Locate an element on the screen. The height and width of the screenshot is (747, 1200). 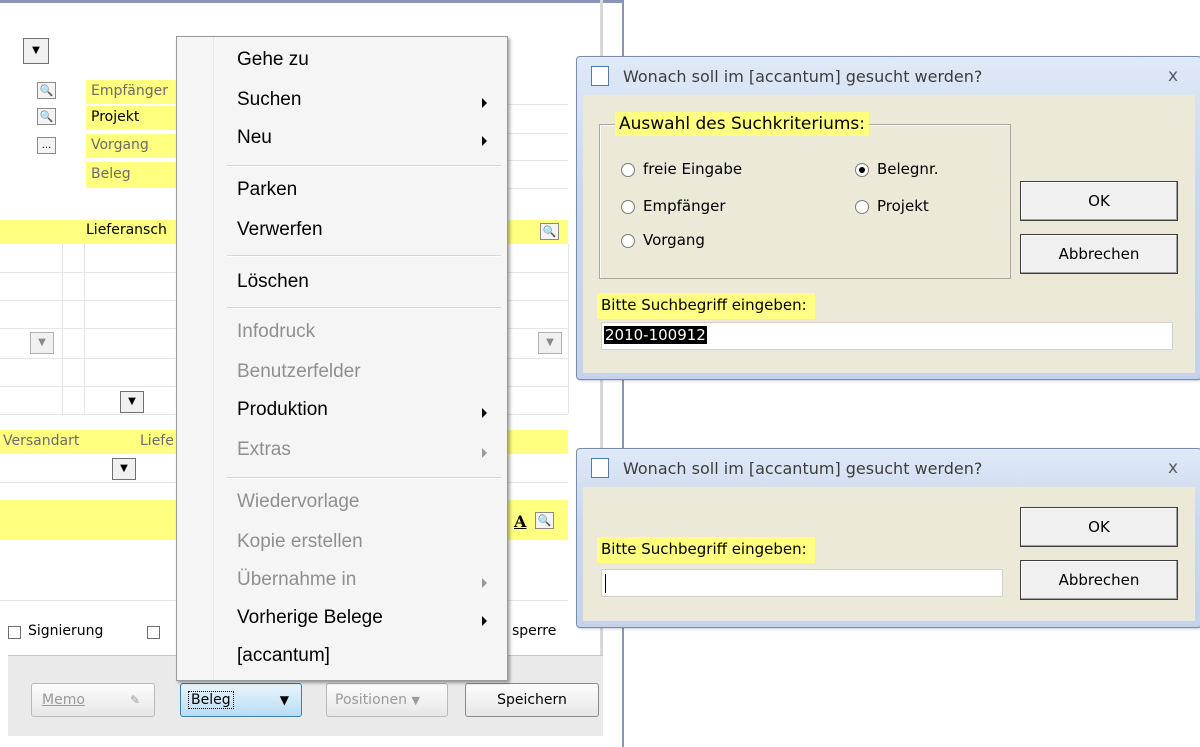
projekt-label: Projekt is located at coordinates (115, 117).